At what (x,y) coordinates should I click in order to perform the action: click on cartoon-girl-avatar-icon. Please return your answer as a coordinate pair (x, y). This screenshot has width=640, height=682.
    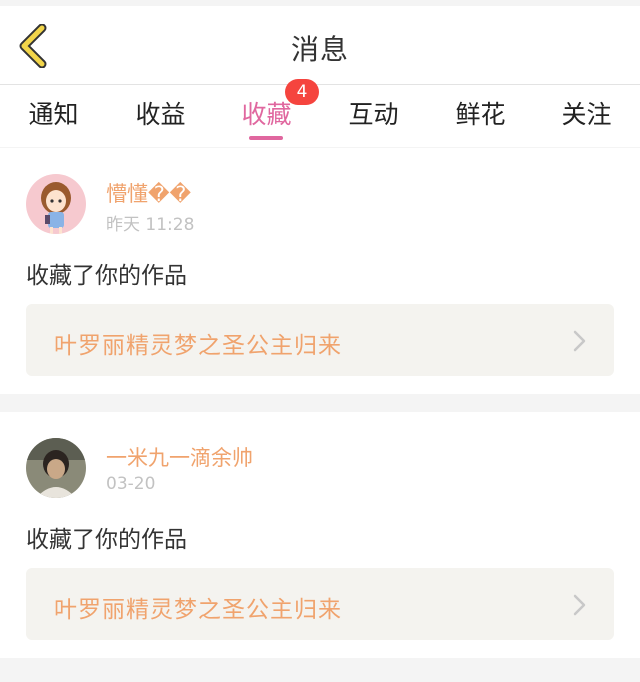
    Looking at the image, I should click on (56, 204).